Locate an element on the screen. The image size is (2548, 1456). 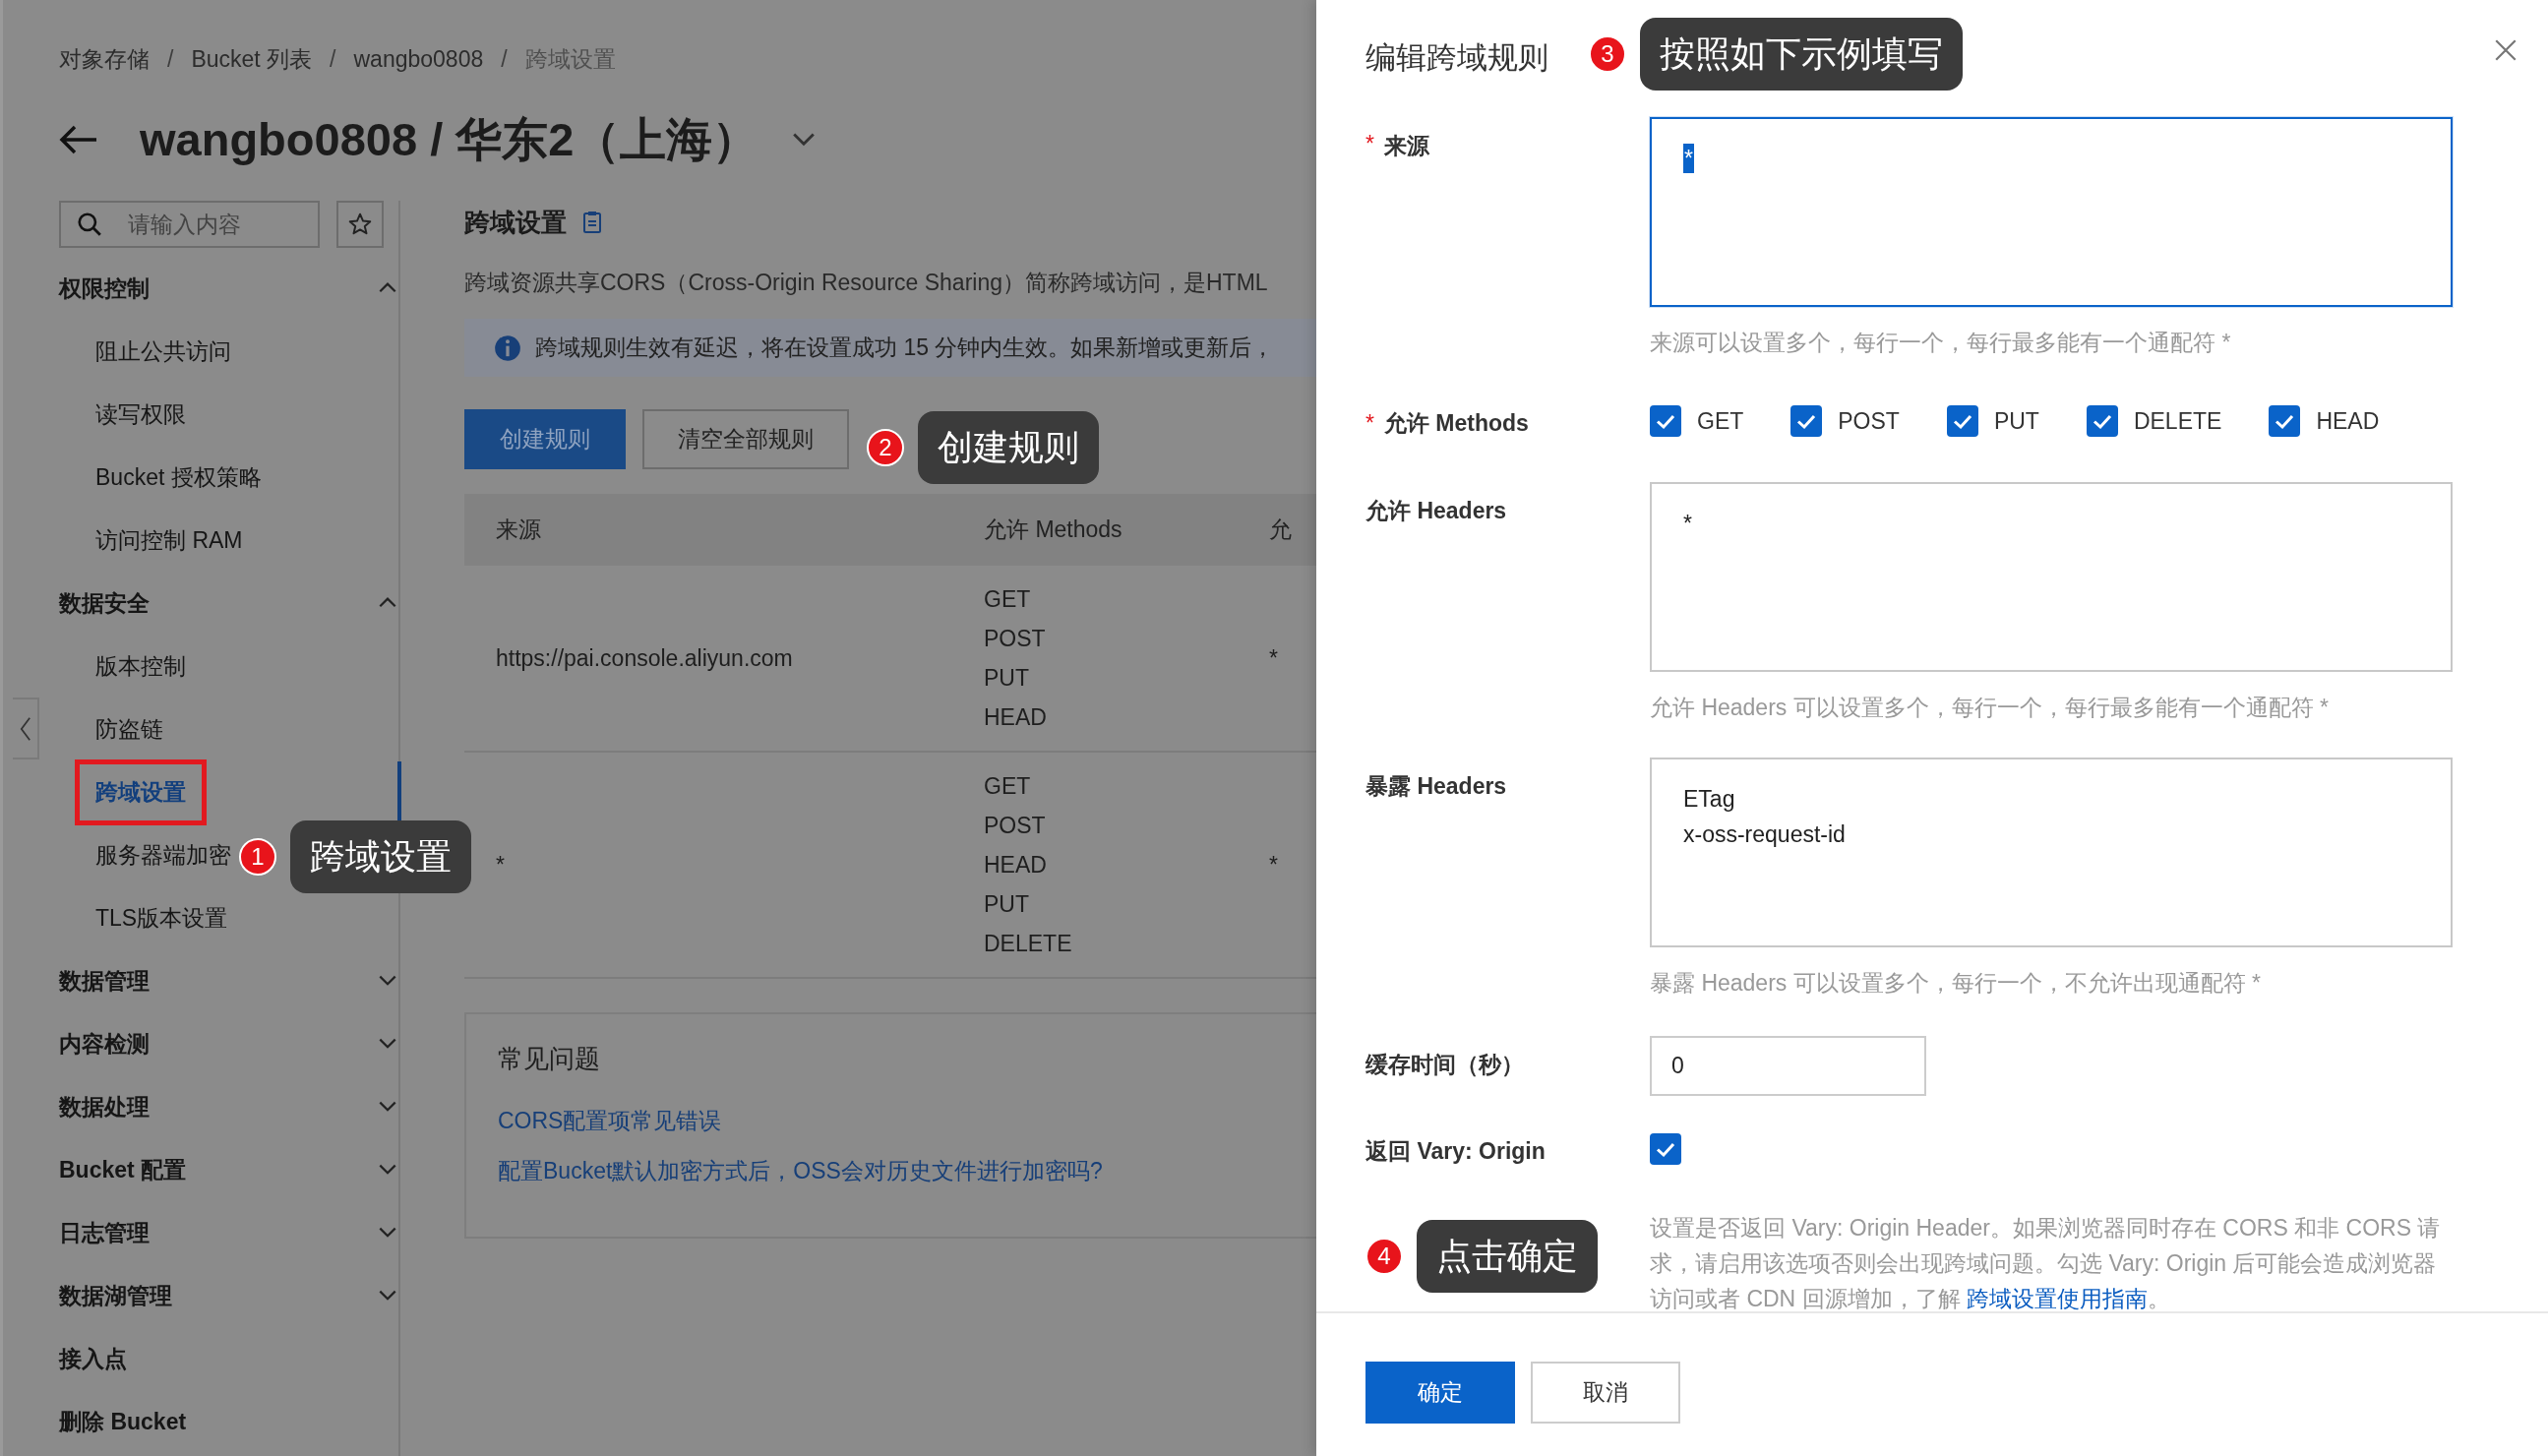
table-cell: https://pai.console.aliyun.com is located at coordinates (724, 659).